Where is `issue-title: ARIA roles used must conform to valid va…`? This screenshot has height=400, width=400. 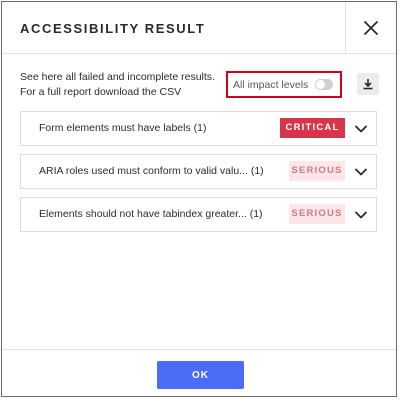
issue-title: ARIA roles used must conform to valid va… is located at coordinates (151, 171).